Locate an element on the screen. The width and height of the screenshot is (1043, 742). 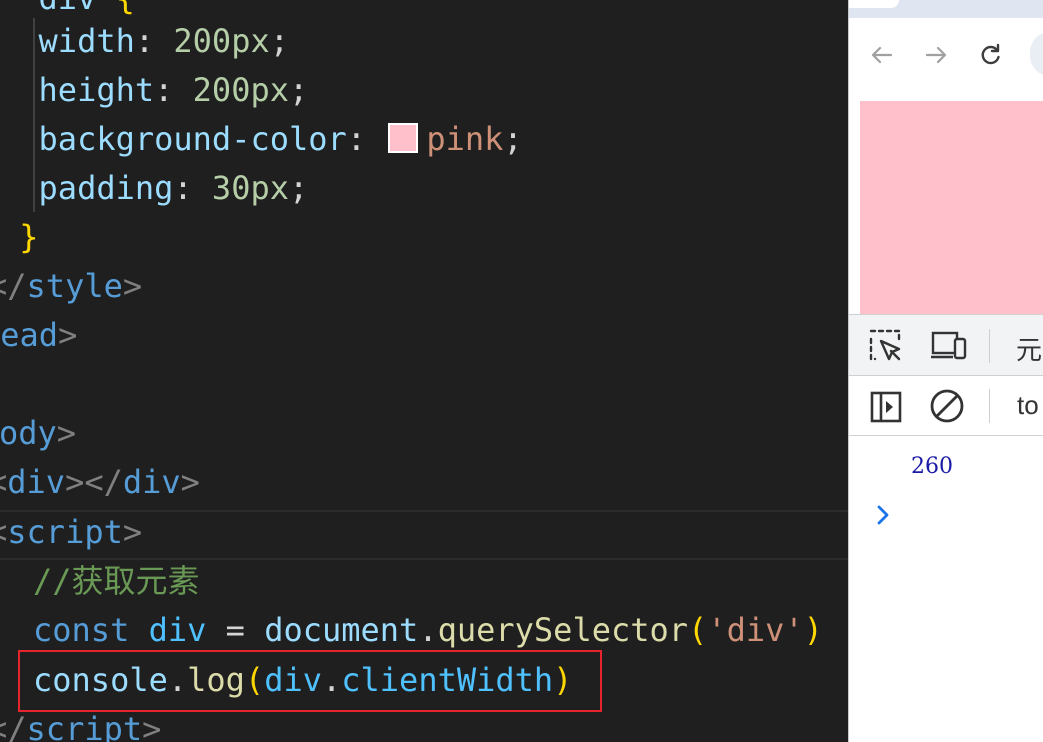
device-mode-icon is located at coordinates (949, 345).